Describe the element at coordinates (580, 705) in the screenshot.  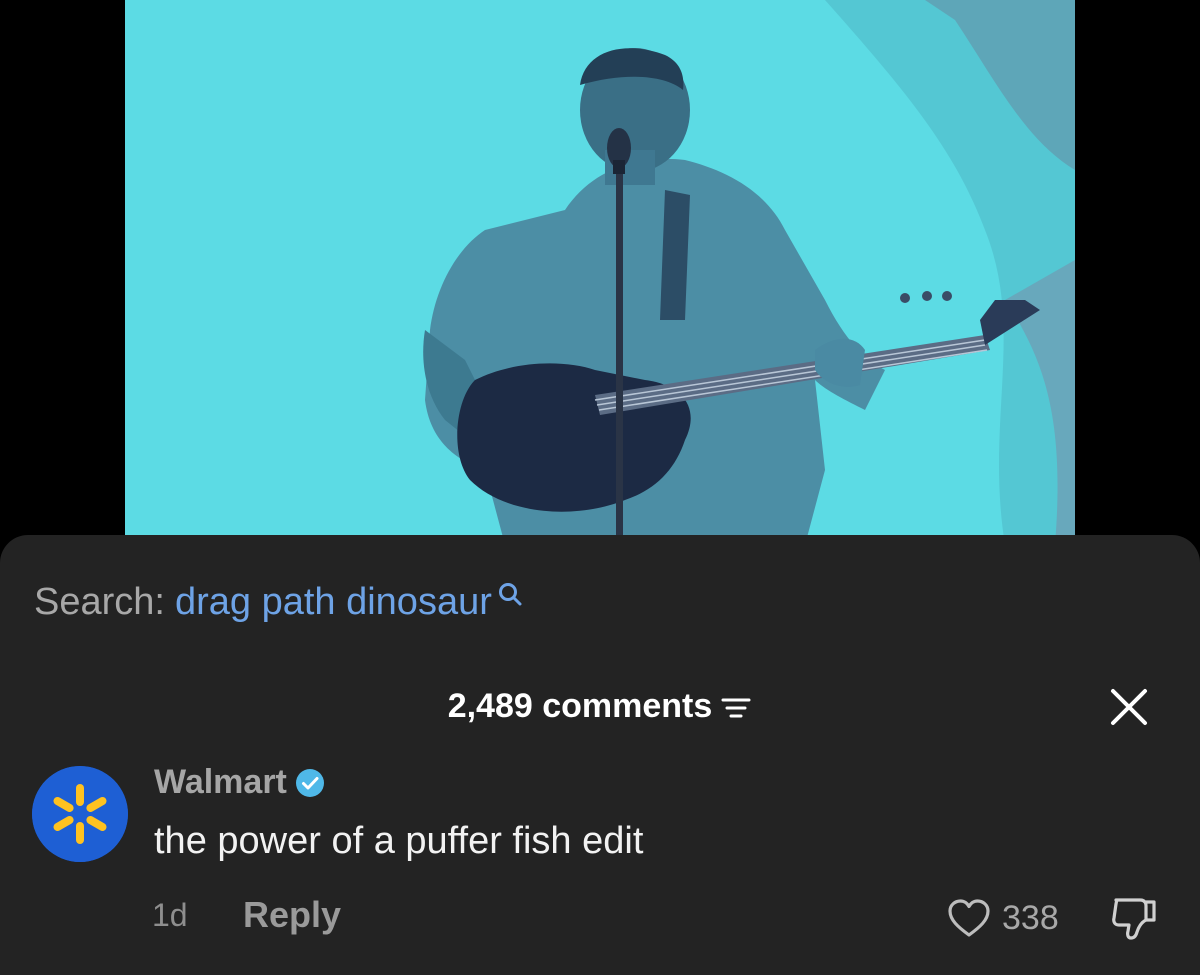
I see `comments-count: 2,489 comments` at that location.